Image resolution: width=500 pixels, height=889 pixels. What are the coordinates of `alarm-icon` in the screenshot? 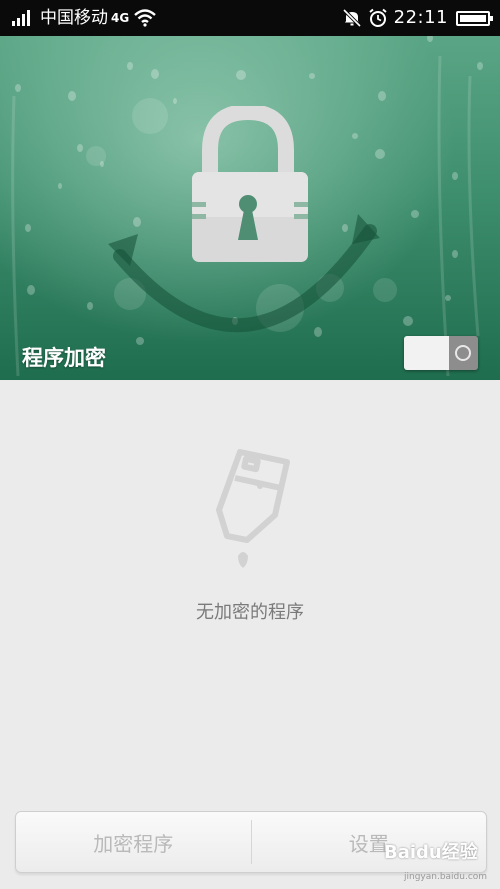 It's located at (377, 17).